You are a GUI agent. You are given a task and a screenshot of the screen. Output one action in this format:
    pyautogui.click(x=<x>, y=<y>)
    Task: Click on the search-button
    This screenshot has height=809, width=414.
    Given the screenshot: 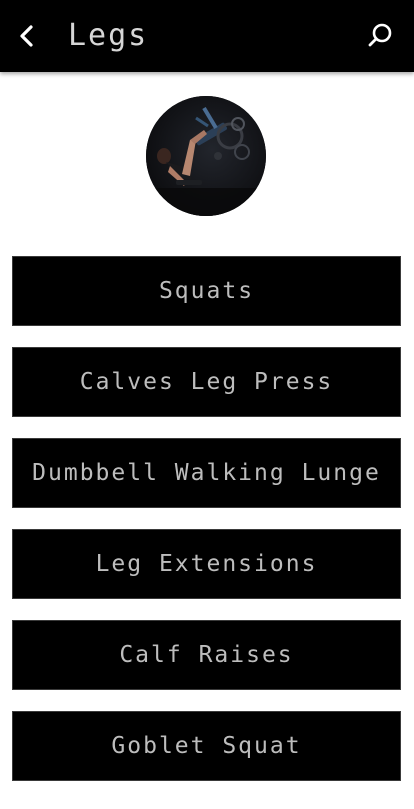 What is the action you would take?
    pyautogui.click(x=380, y=36)
    